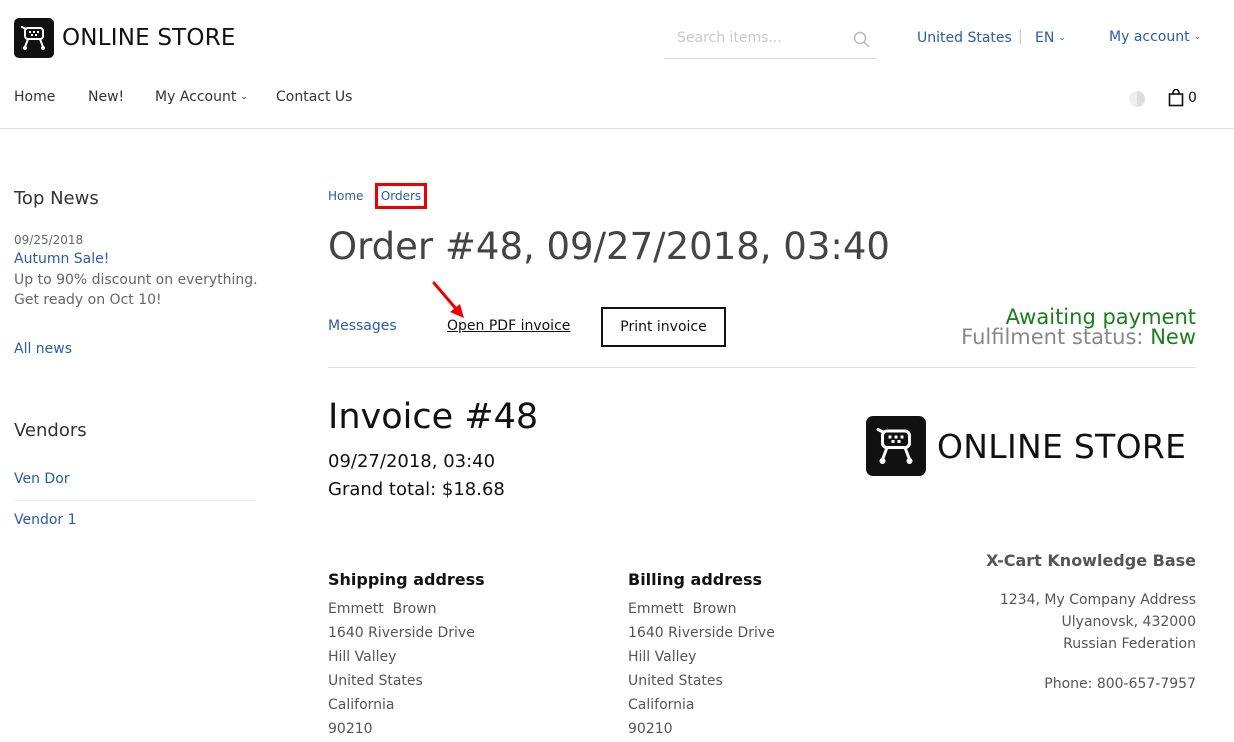  Describe the element at coordinates (56, 198) in the screenshot. I see `top-news-heading: Top News` at that location.